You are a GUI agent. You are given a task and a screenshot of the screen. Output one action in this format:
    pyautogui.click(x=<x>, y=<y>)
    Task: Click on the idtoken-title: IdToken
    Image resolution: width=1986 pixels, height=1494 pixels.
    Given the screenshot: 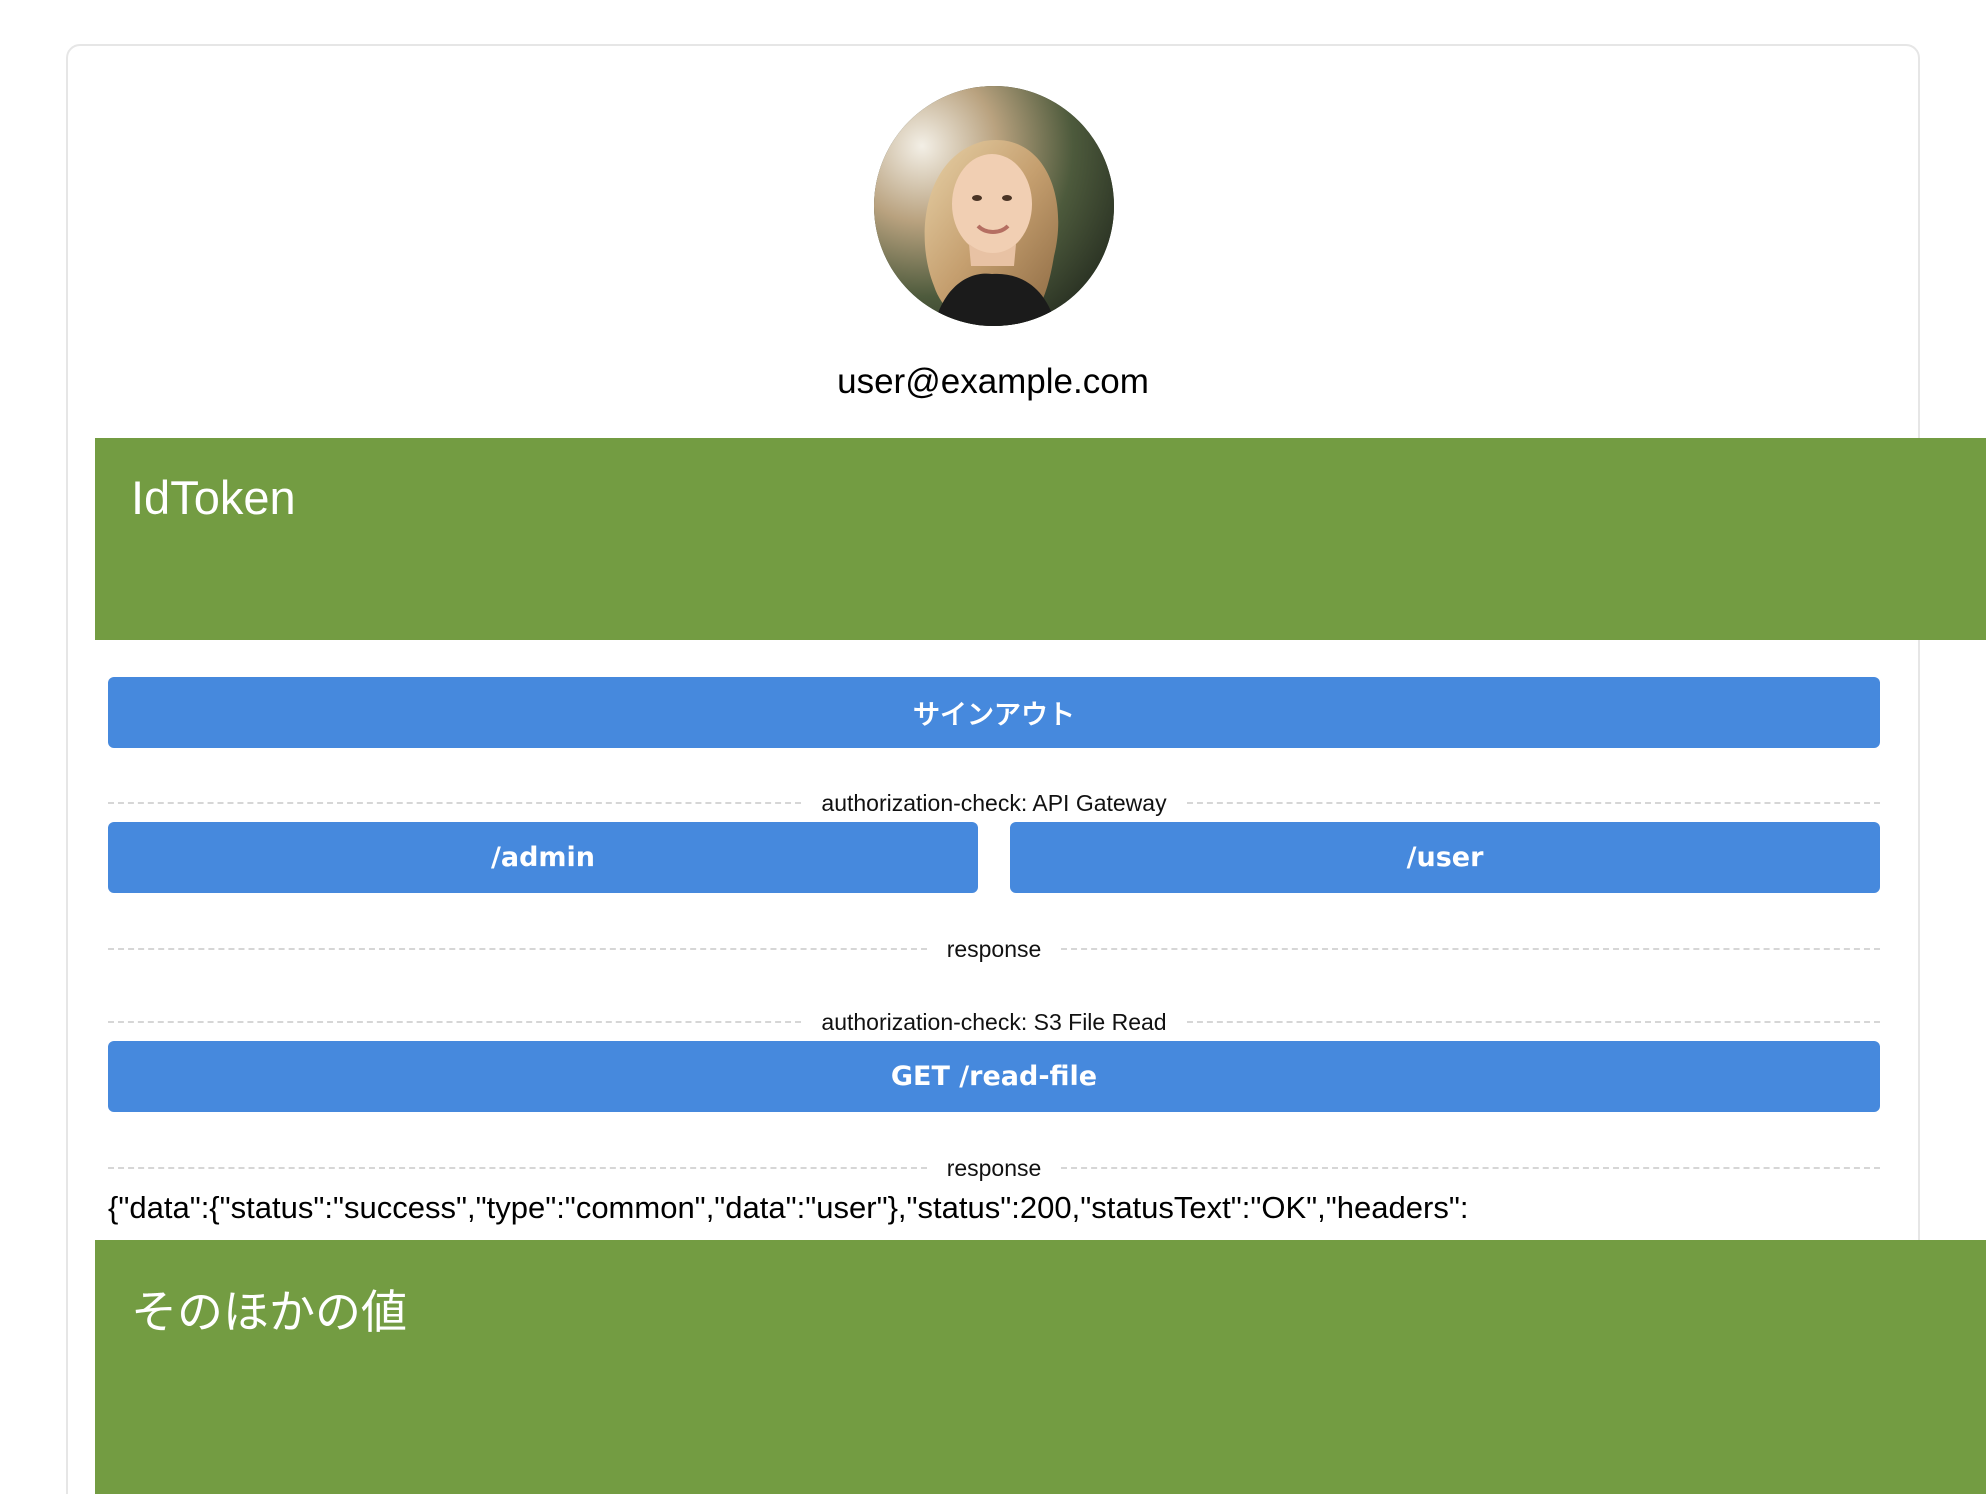 What is the action you would take?
    pyautogui.click(x=213, y=497)
    